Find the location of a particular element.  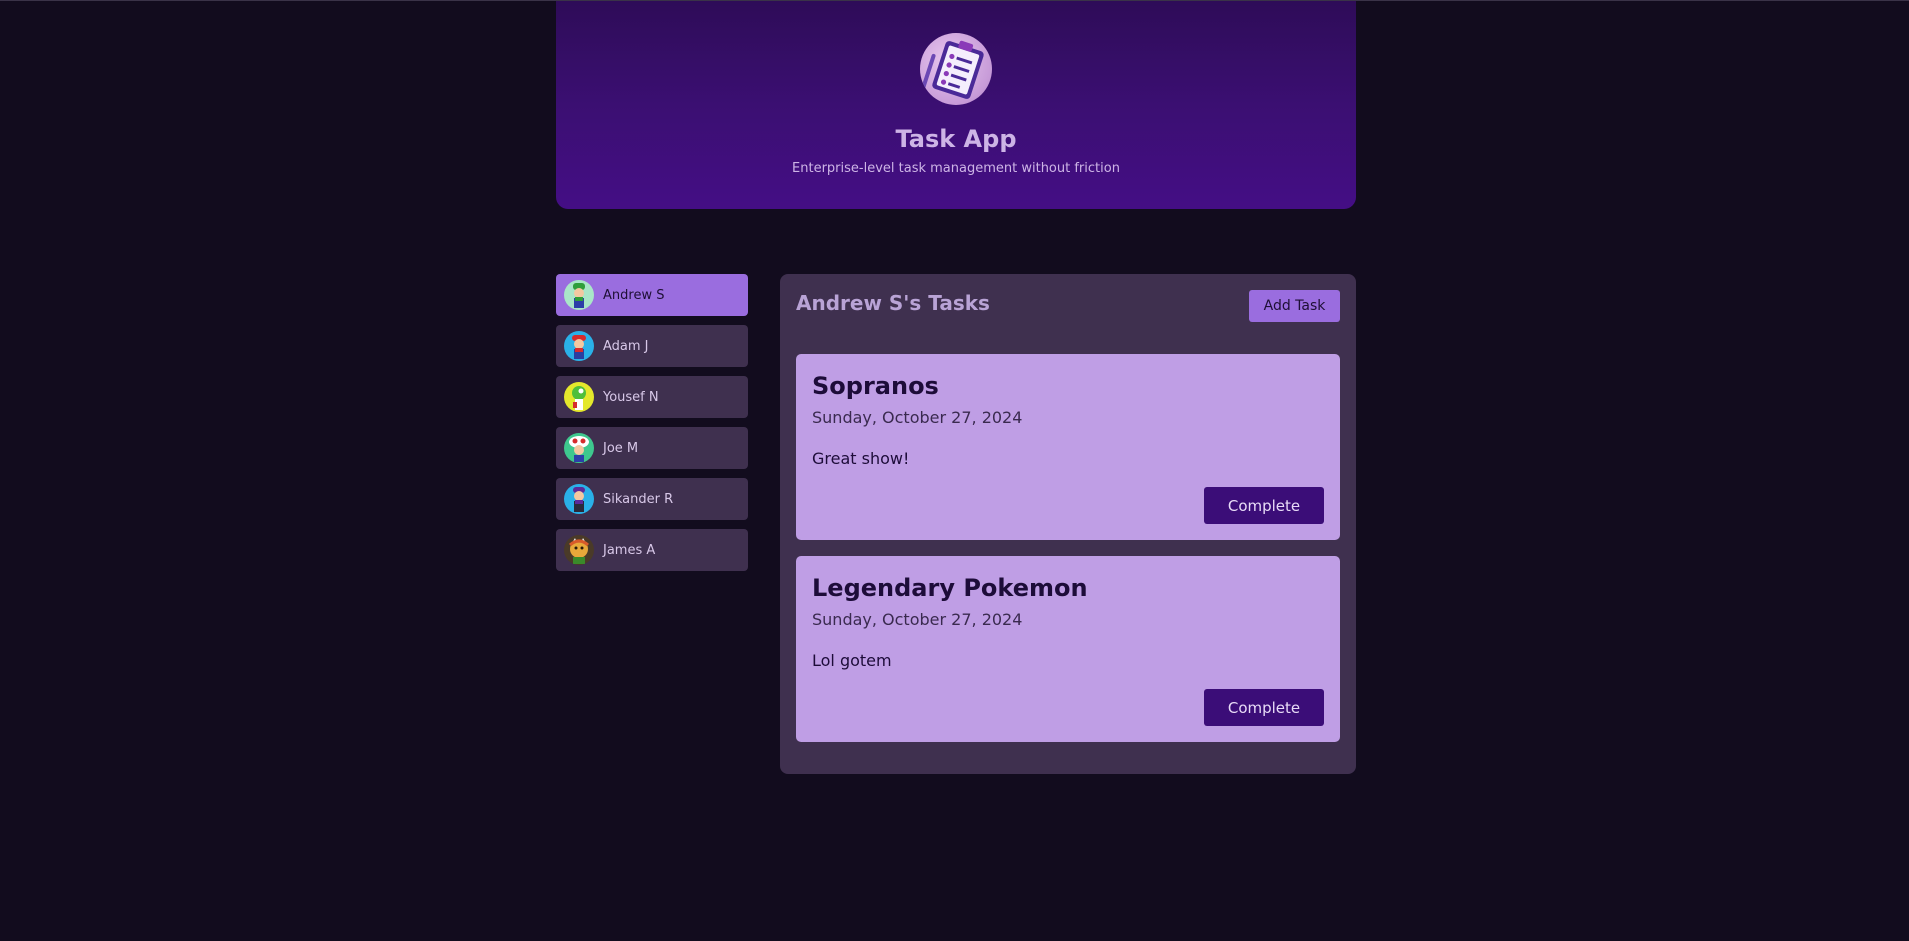

sidebar-user-name: Adam J is located at coordinates (626, 346).